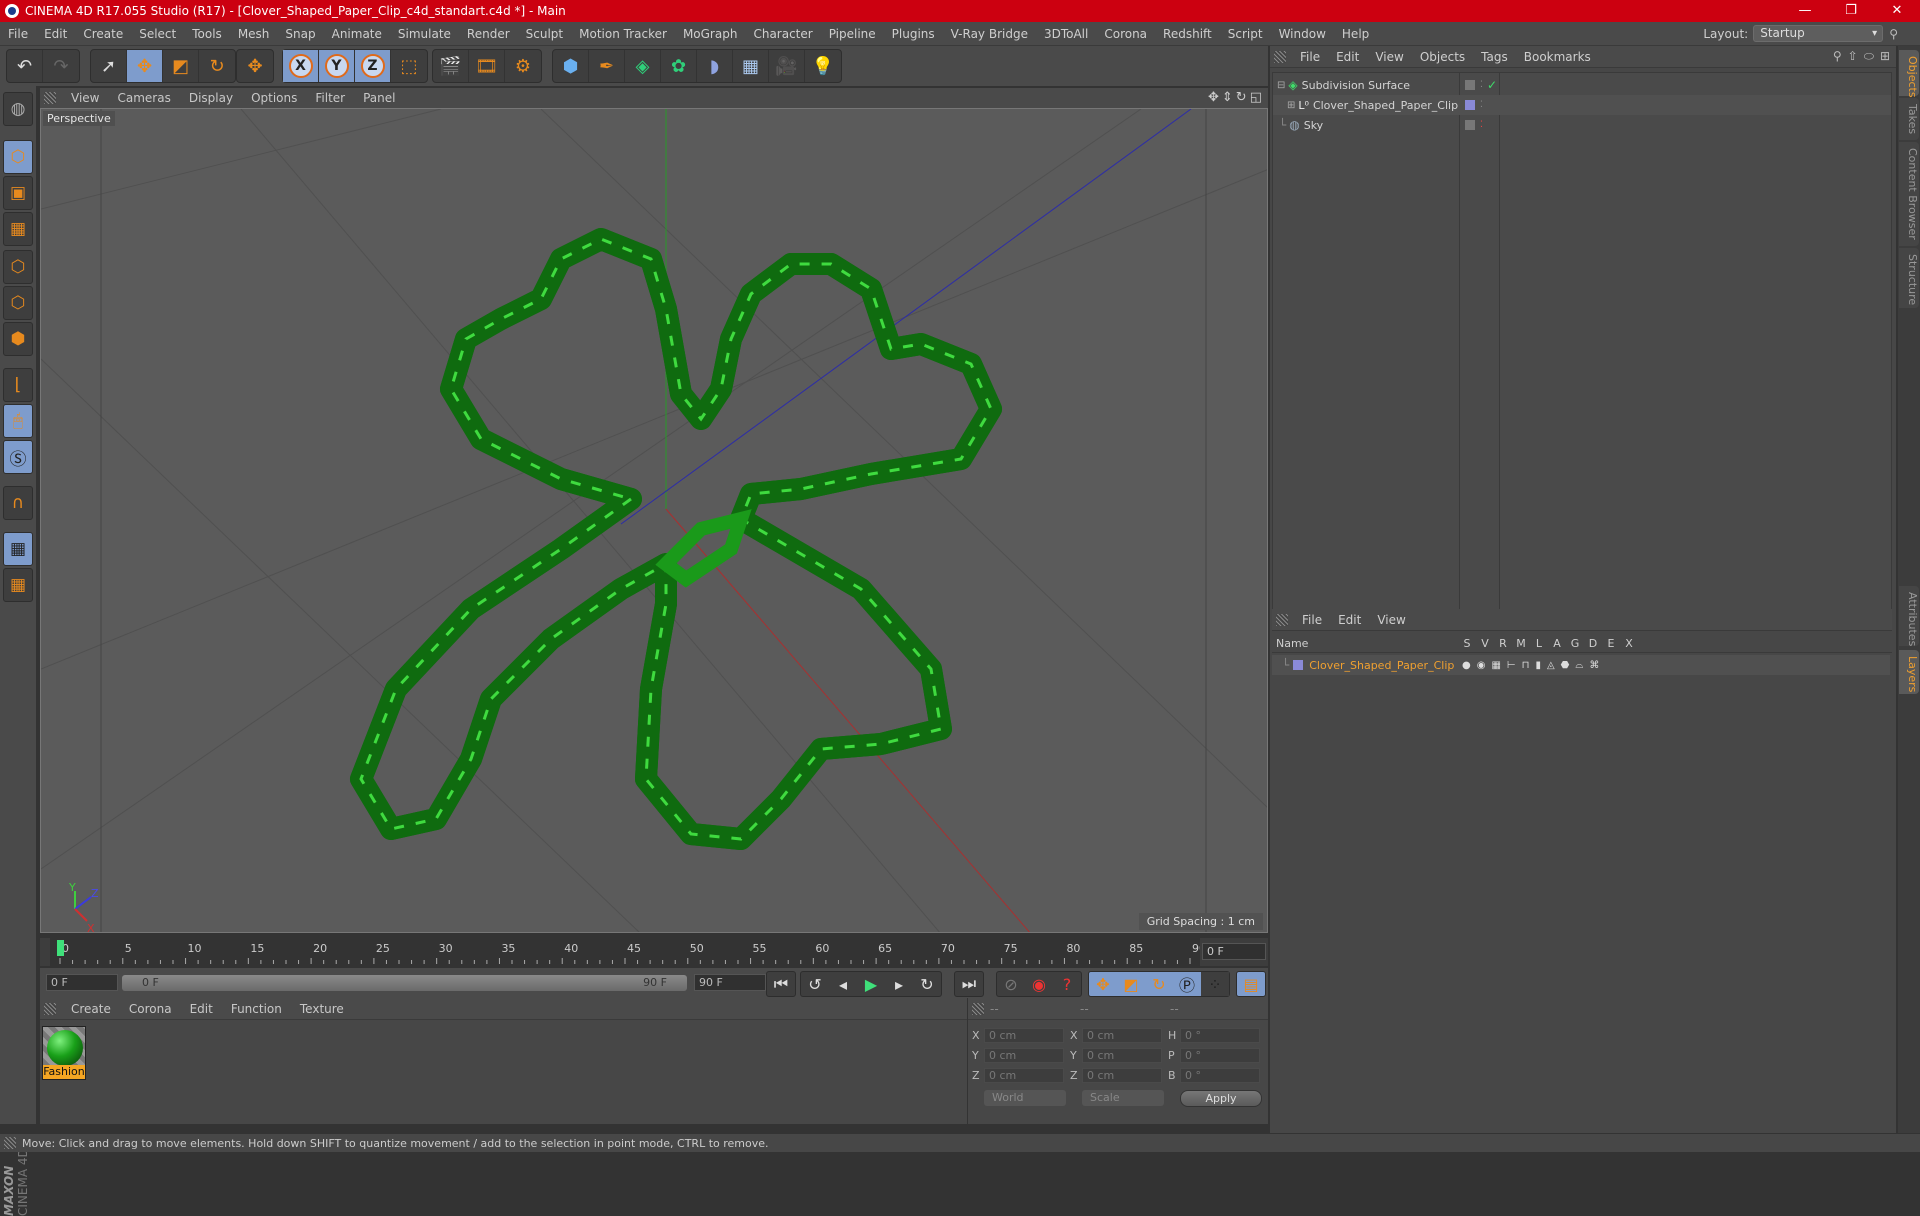 Image resolution: width=1920 pixels, height=1216 pixels. Describe the element at coordinates (1067, 984) in the screenshot. I see `keyframe-help-icon: ?` at that location.